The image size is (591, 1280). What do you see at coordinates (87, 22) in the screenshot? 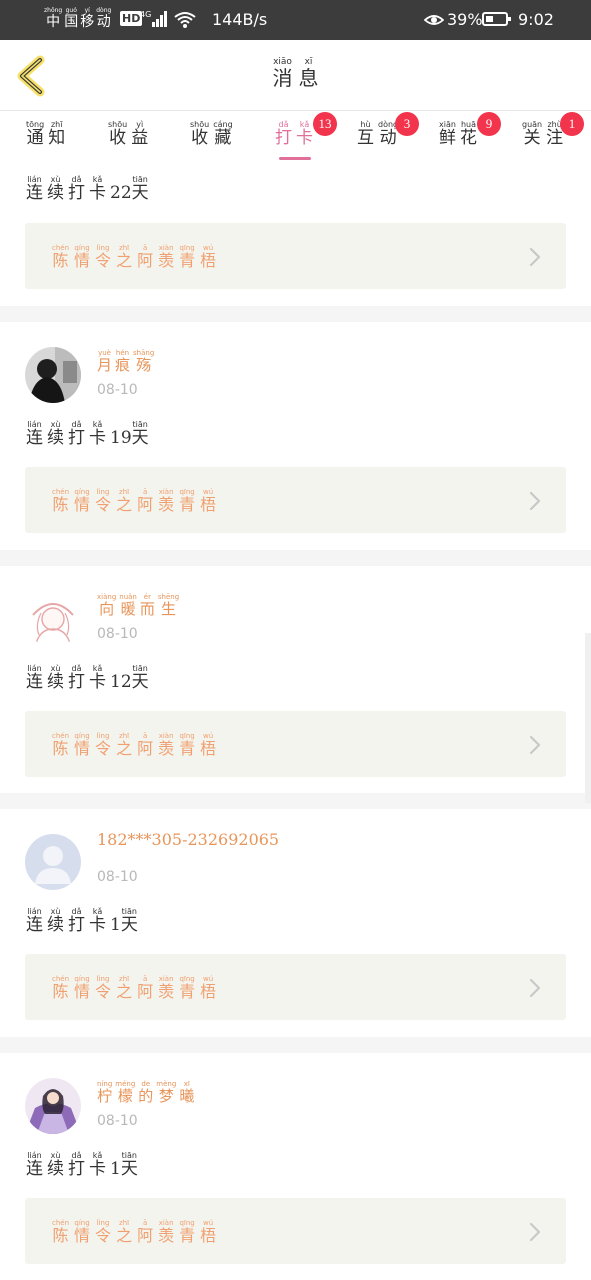
I see `hanzi: 移` at bounding box center [87, 22].